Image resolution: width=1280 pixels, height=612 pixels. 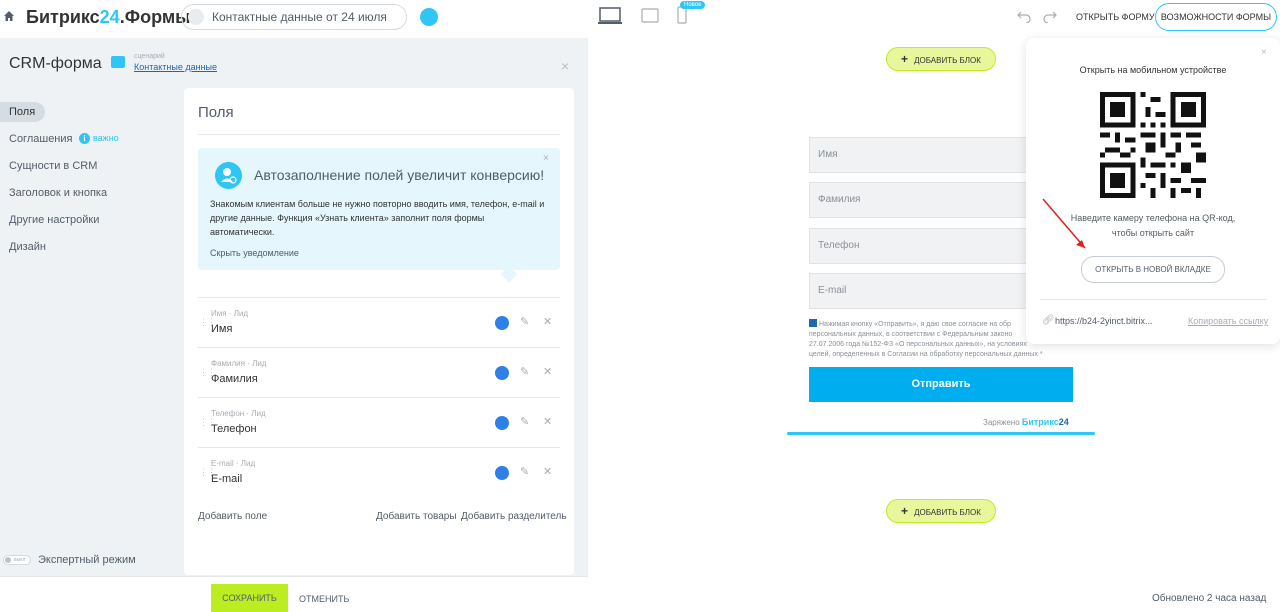 What do you see at coordinates (239, 363) in the screenshot?
I see `field-caption: Фамилия · Лид` at bounding box center [239, 363].